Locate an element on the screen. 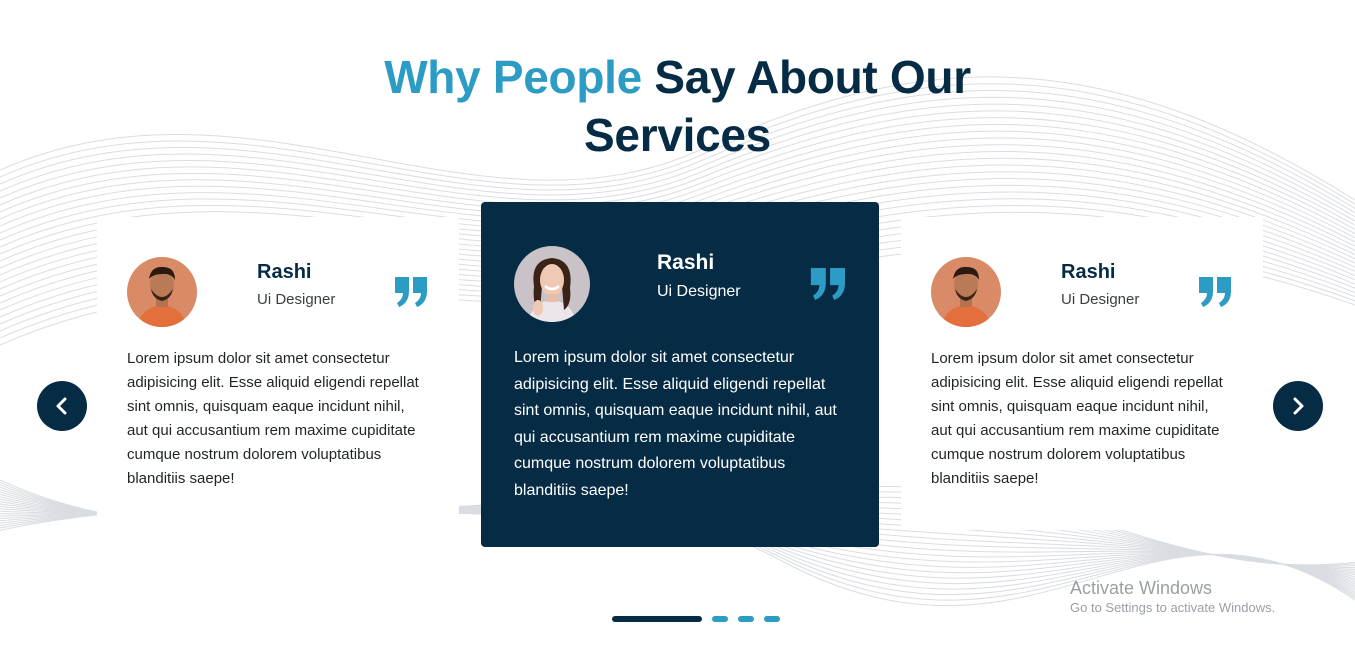 Image resolution: width=1355 pixels, height=646 pixels. watermark-subtitle: Go to Settings to activate Windows. is located at coordinates (1173, 607).